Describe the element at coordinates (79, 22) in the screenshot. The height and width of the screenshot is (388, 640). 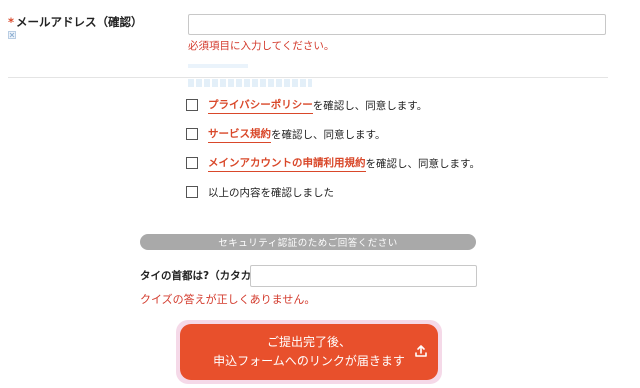
I see `email-confirm-label-text: メールアドレス（確認）` at that location.